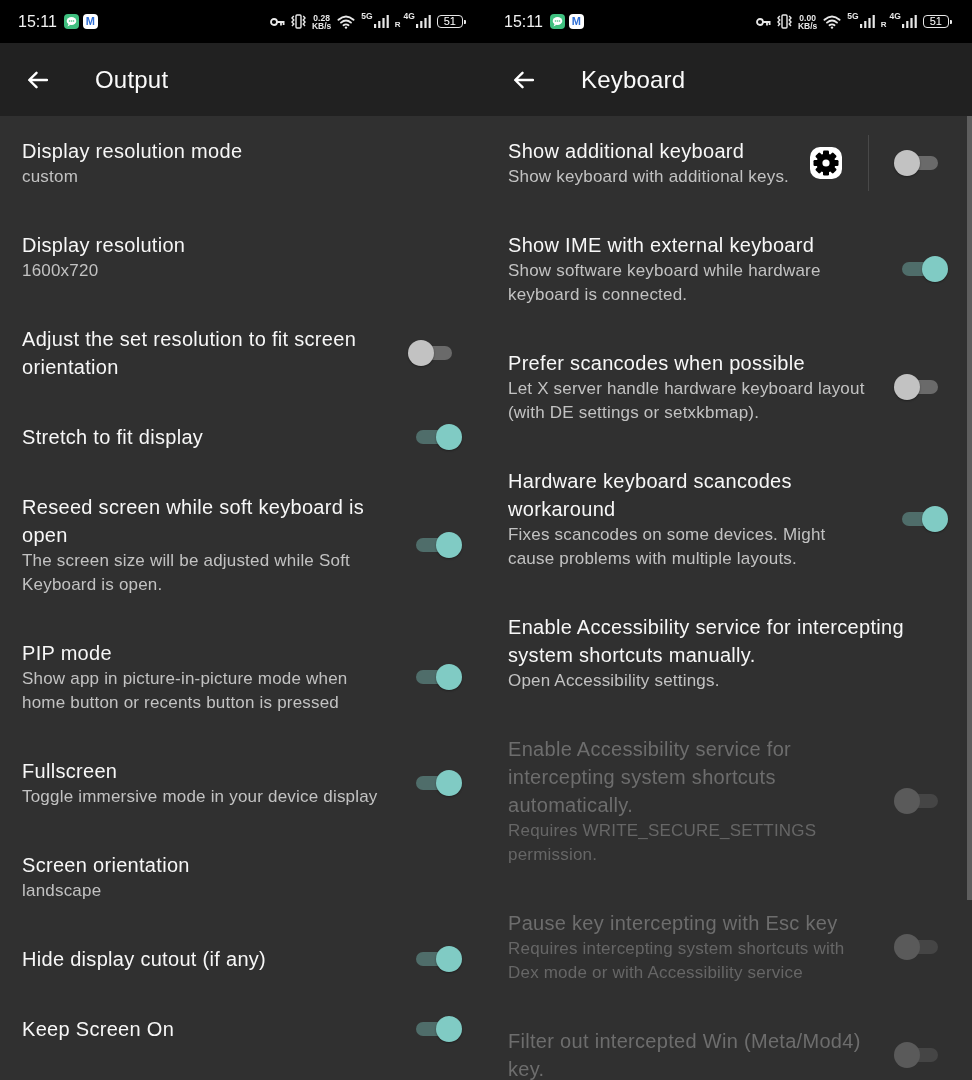 This screenshot has height=1080, width=972. I want to click on setting-summary: Show software keyboard while hardware keyboard is connected., so click(665, 283).